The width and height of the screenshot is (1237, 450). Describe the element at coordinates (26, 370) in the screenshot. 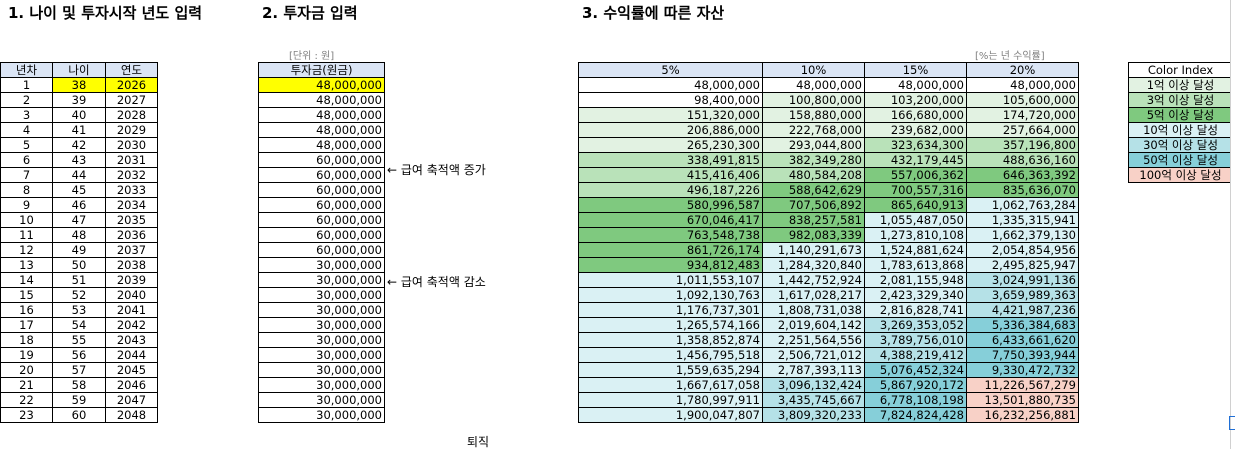

I see `year-index-cell: 20` at that location.